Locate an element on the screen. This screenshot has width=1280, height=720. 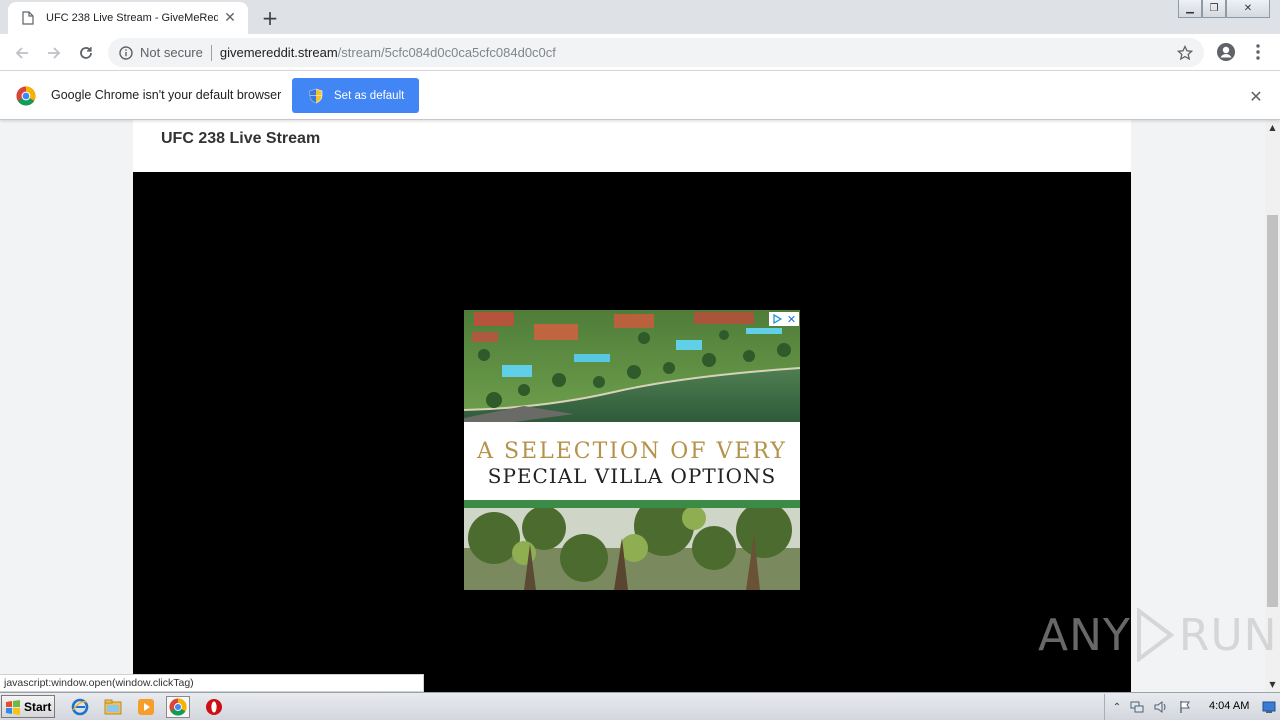
infobar-message: Google Chrome isn't your default browser is located at coordinates (166, 95).